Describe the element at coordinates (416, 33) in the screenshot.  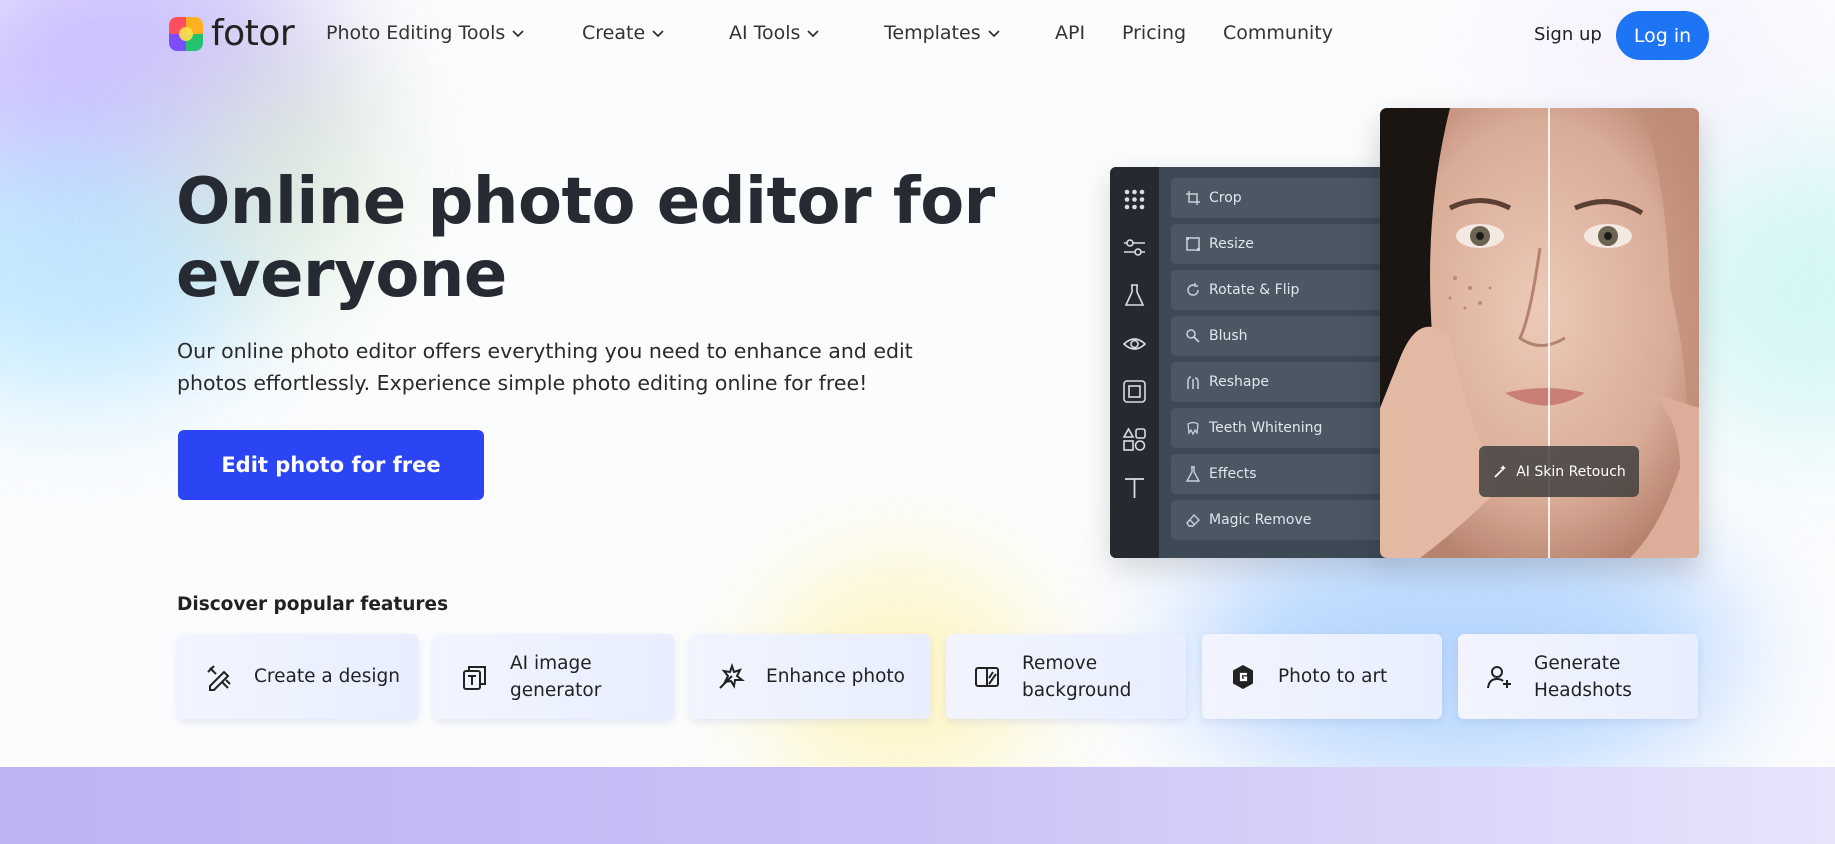
I see `nav-label: Photo Editing Tools` at that location.